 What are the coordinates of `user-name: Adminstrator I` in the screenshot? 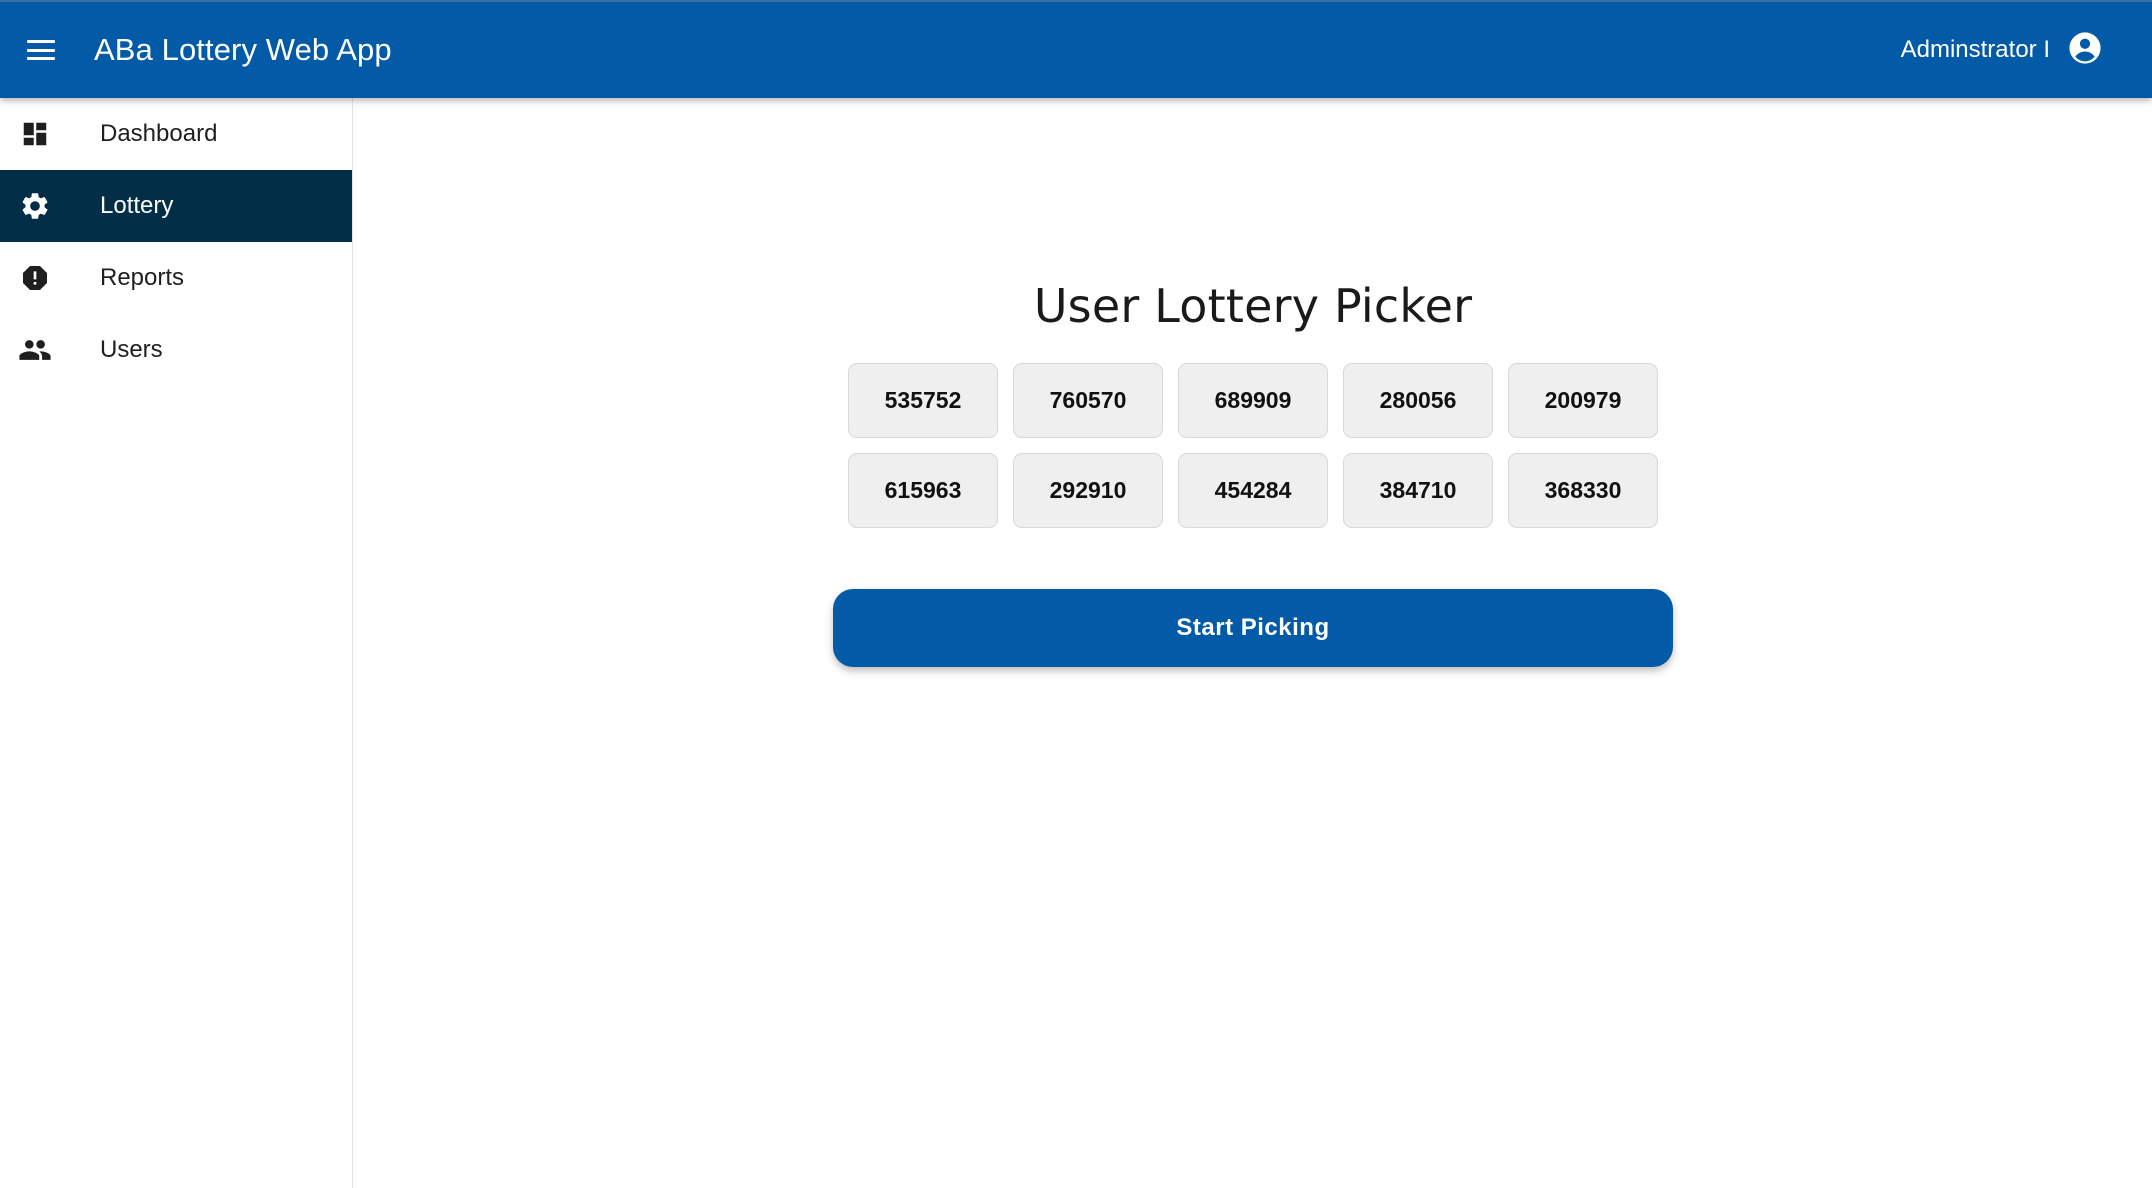 It's located at (1975, 49).